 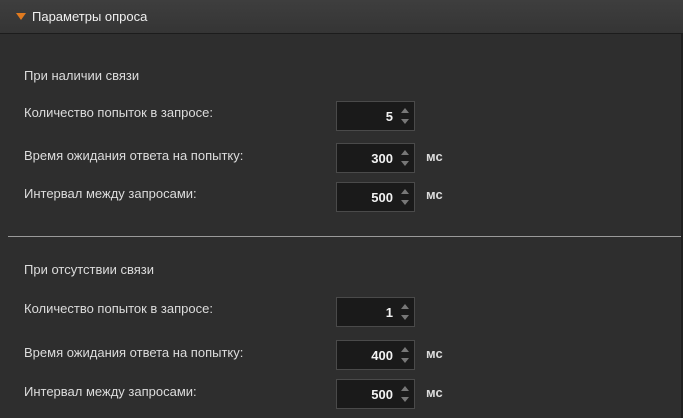 What do you see at coordinates (21, 16) in the screenshot?
I see `collapse-triangle-icon` at bounding box center [21, 16].